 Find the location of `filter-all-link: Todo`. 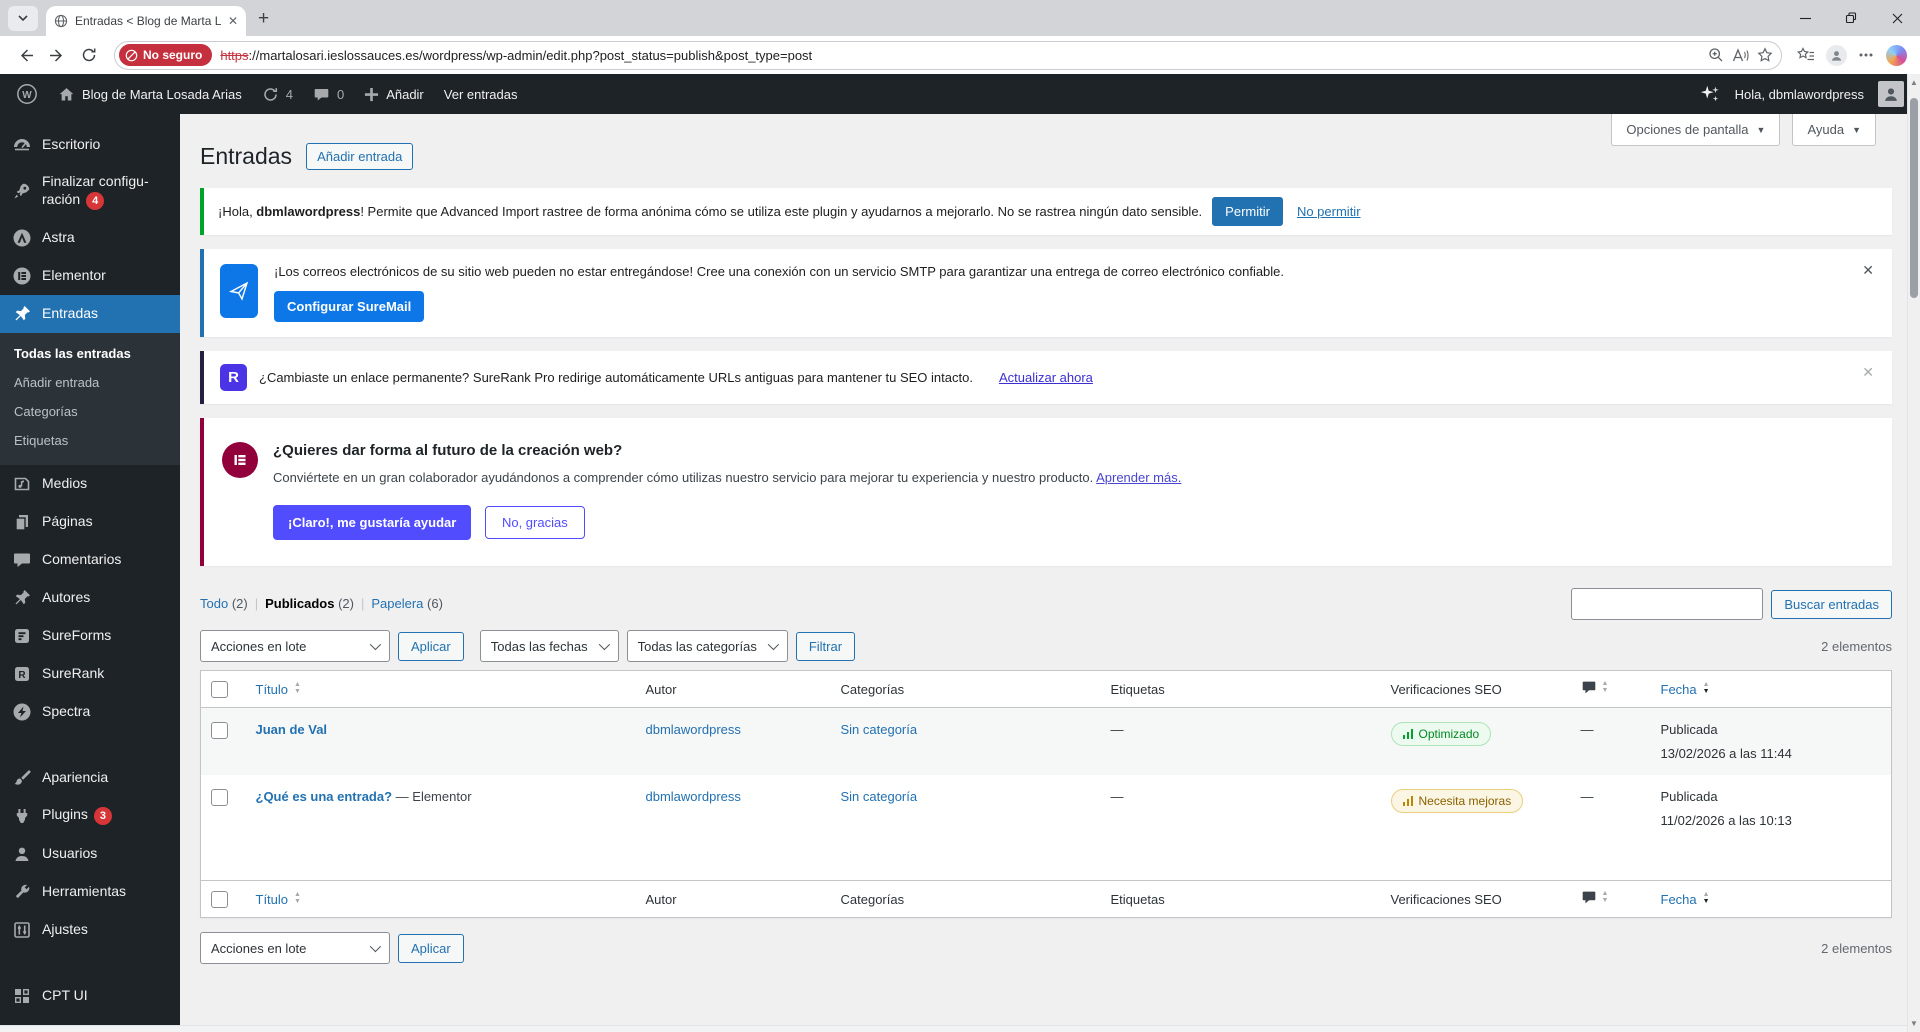

filter-all-link: Todo is located at coordinates (214, 603).